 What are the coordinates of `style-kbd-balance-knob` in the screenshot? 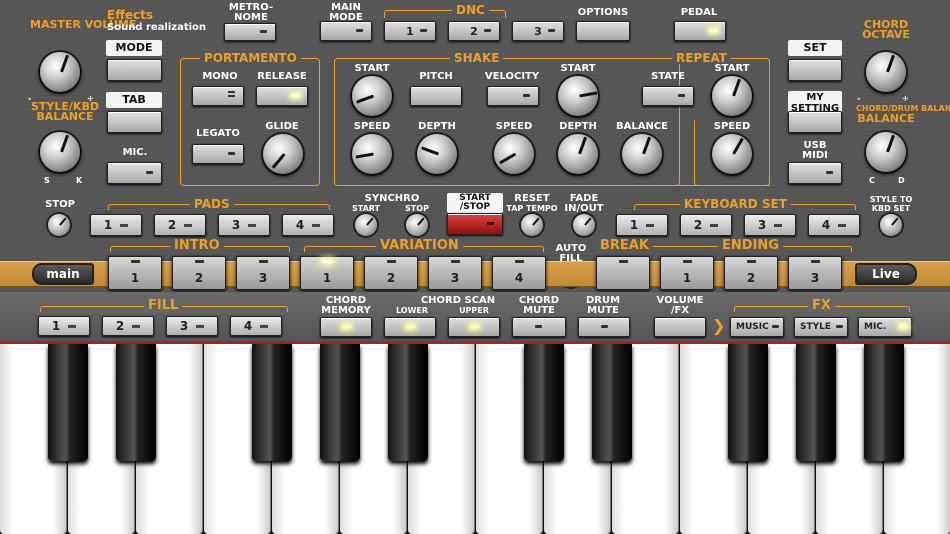 It's located at (60, 152).